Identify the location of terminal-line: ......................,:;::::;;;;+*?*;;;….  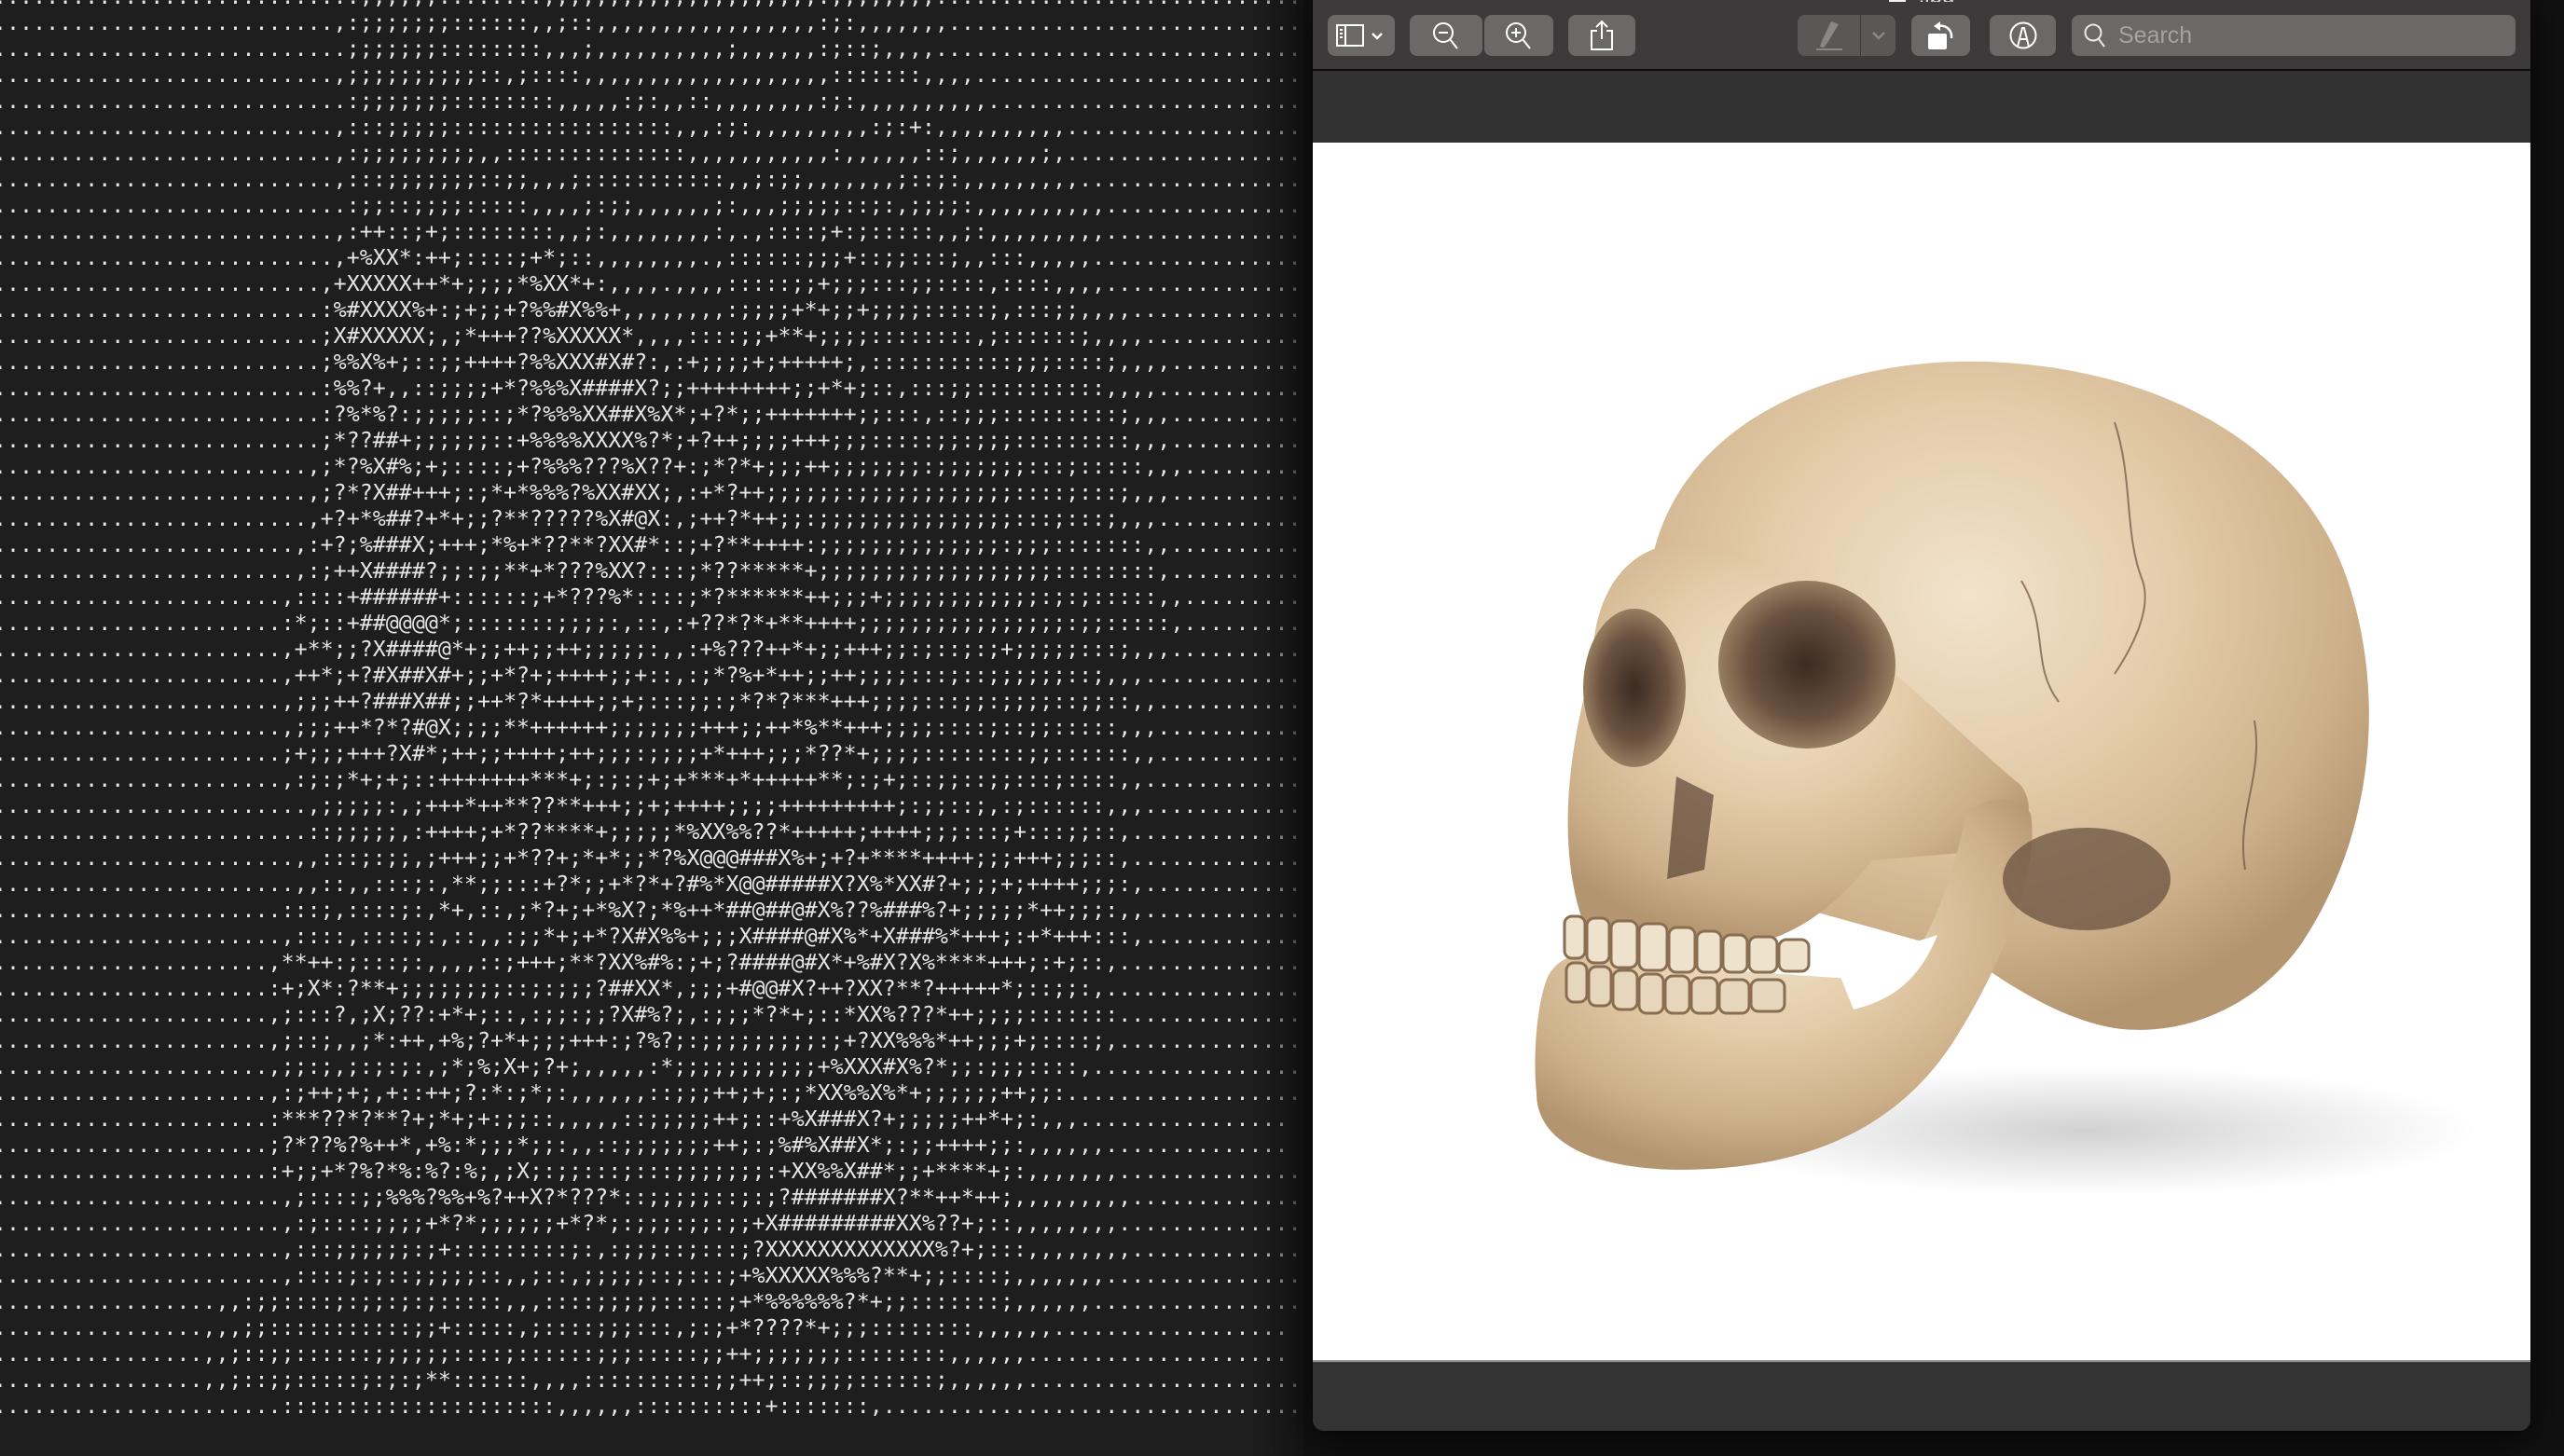
(651, 1224).